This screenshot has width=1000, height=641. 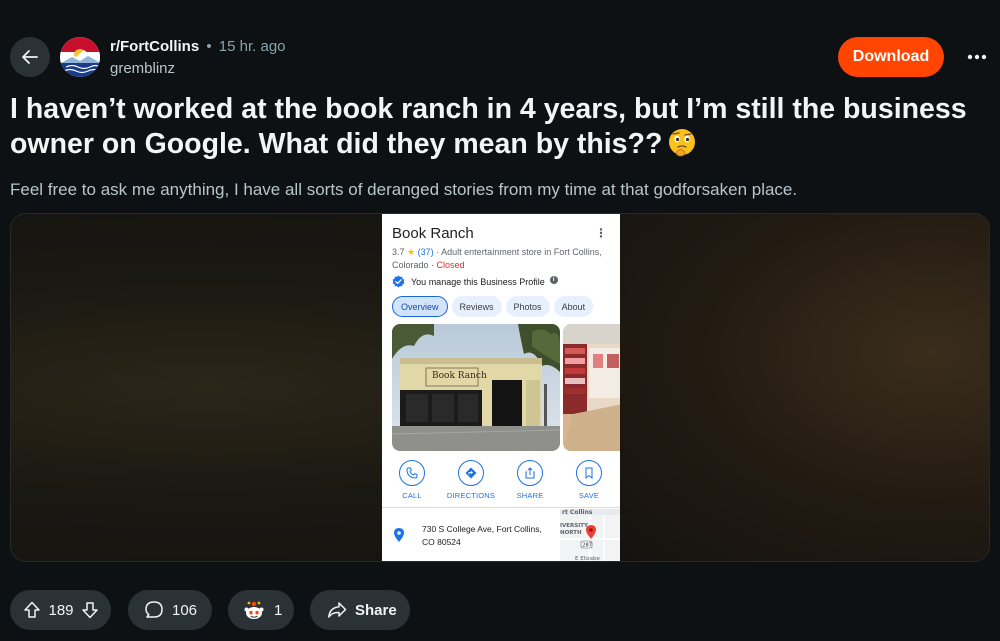 I want to click on map-label-bottom: E Elizabe, so click(x=588, y=559).